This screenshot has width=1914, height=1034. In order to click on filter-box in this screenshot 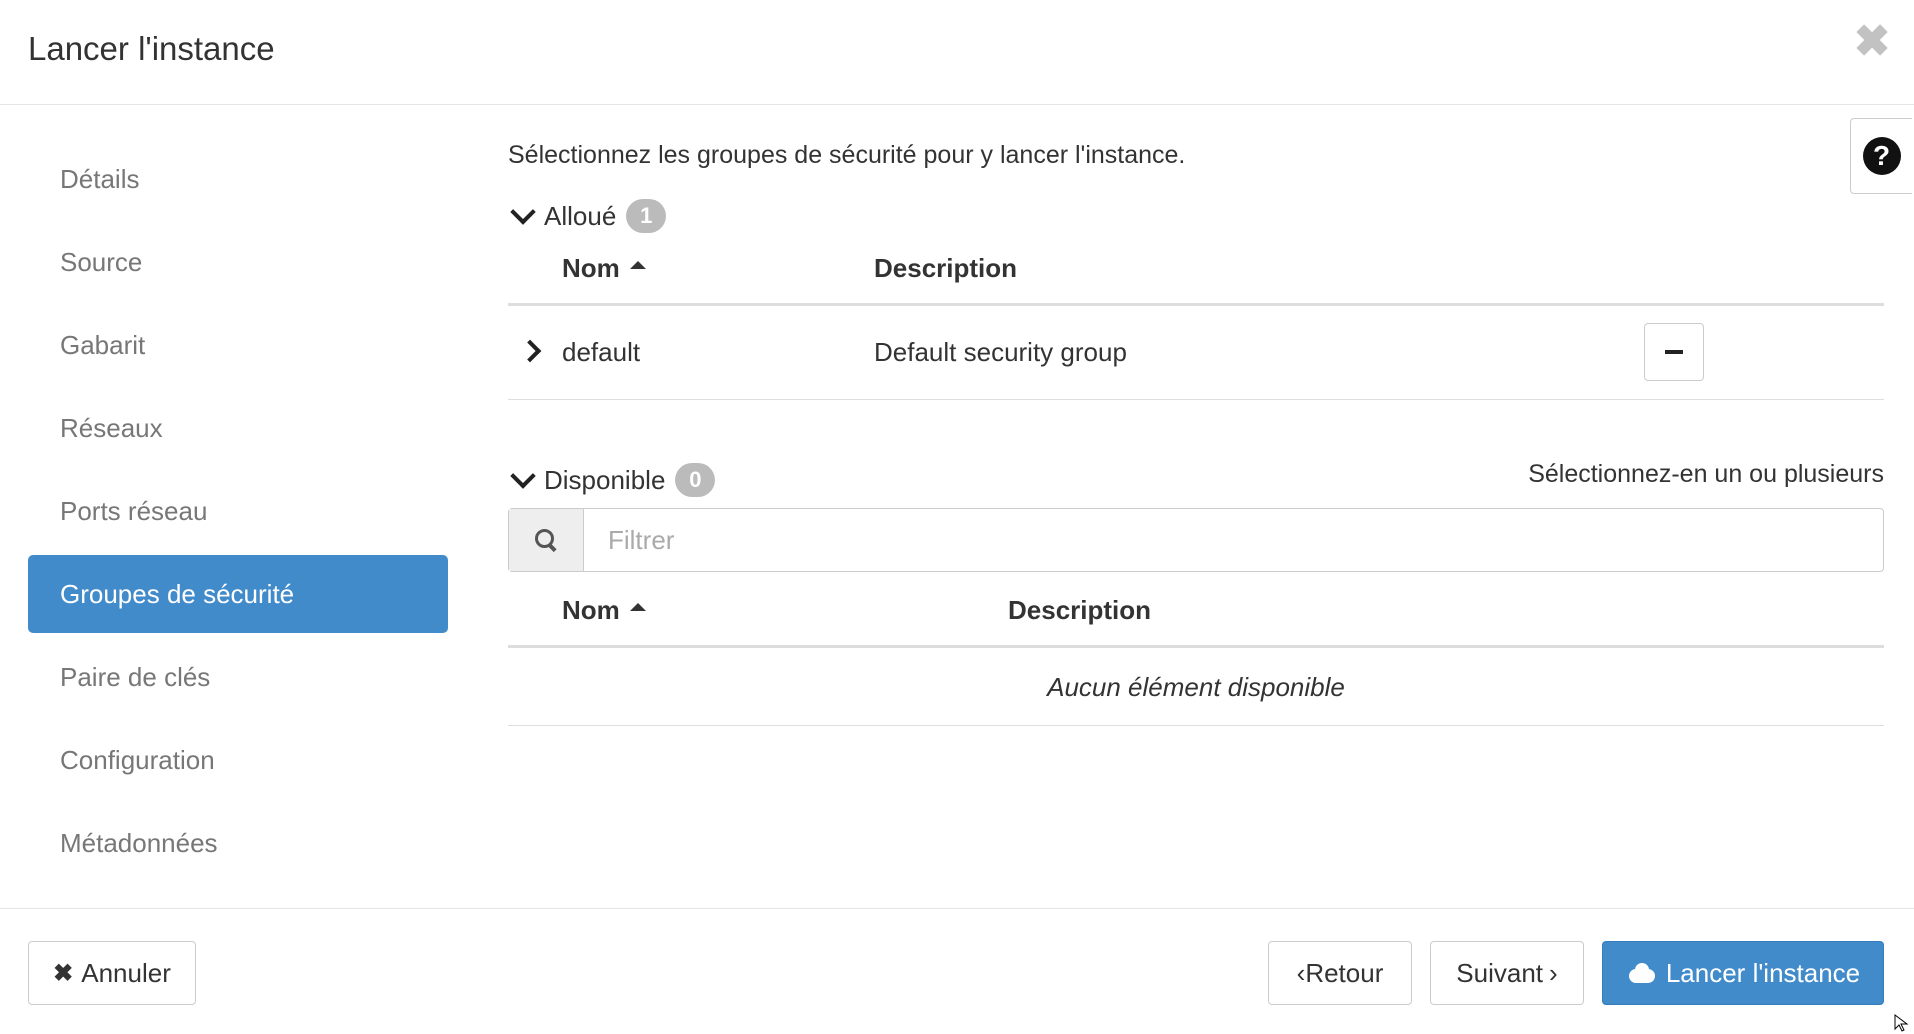, I will do `click(1196, 540)`.